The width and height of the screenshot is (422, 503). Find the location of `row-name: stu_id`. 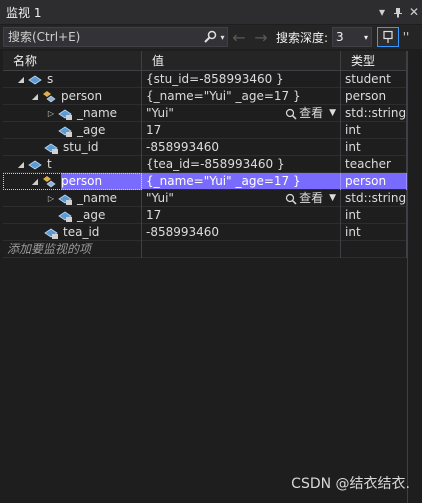

row-name: stu_id is located at coordinates (81, 147).